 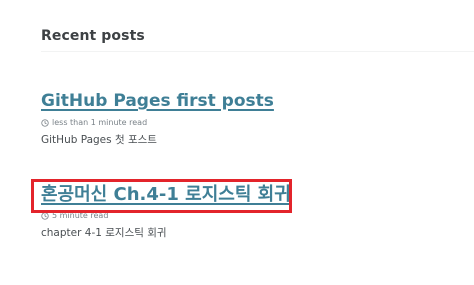 I want to click on post-title-link: 혼공머신 Ch.4-1 로지스틱 회귀, so click(x=166, y=195).